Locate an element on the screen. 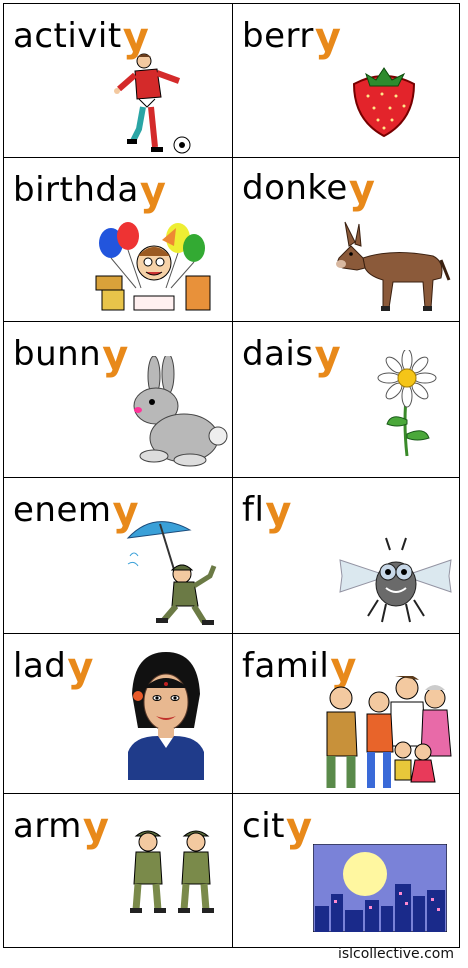 The image size is (468, 968). card-activity: activity is located at coordinates (118, 81).